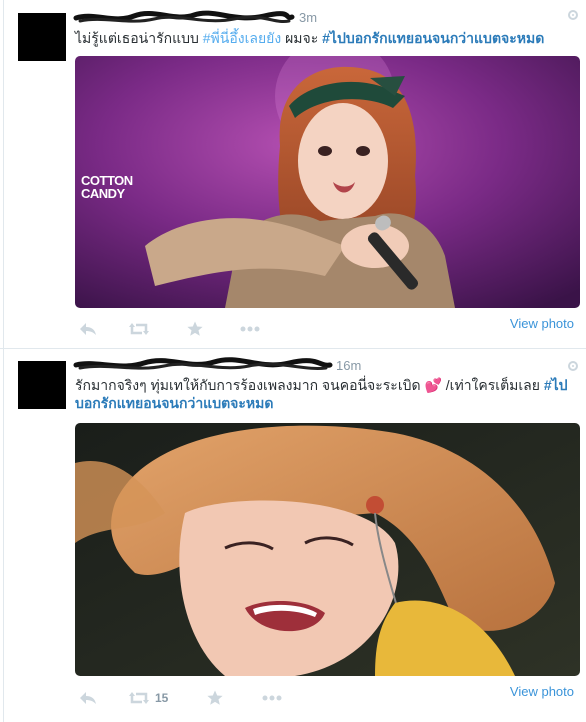 This screenshot has width=586, height=722. What do you see at coordinates (327, 697) in the screenshot?
I see `tweet-actions: 15 View photo` at bounding box center [327, 697].